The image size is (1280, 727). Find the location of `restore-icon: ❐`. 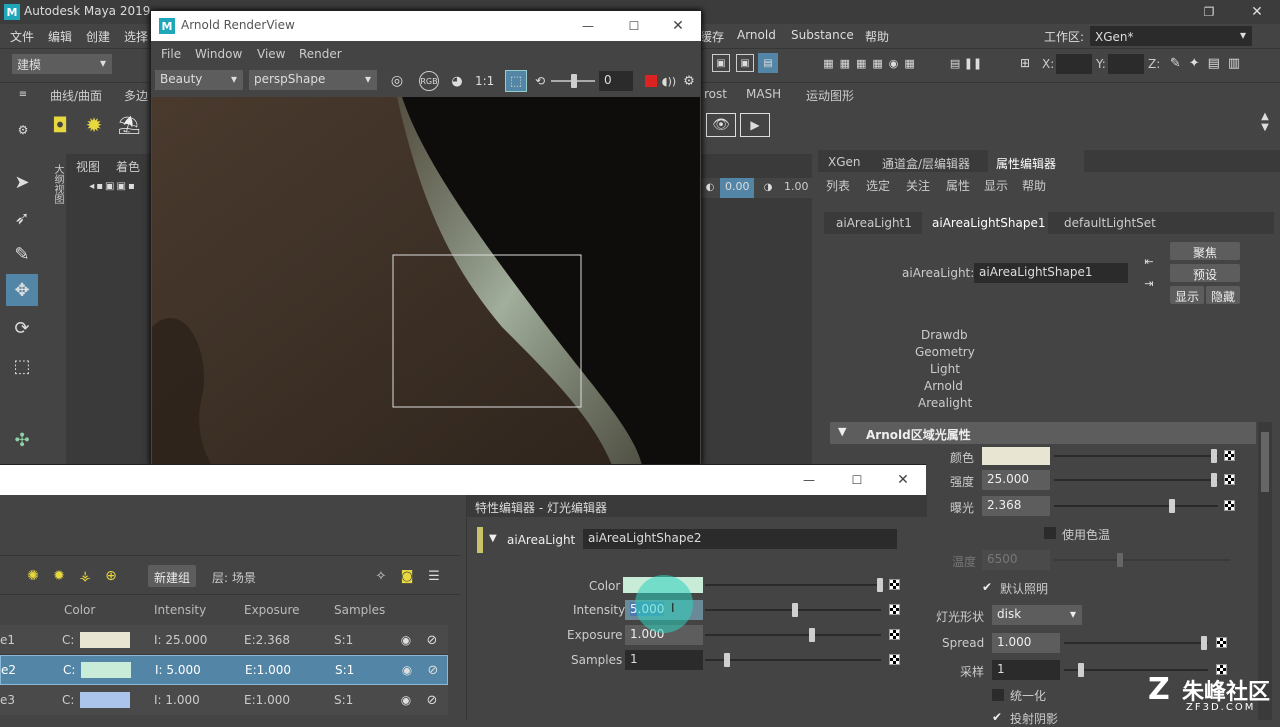

restore-icon: ❐ is located at coordinates (1209, 12).